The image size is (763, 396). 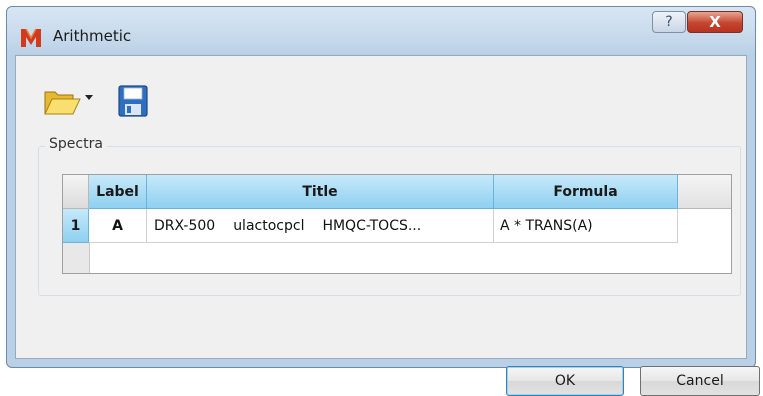 What do you see at coordinates (320, 192) in the screenshot?
I see `column-header-title: Title` at bounding box center [320, 192].